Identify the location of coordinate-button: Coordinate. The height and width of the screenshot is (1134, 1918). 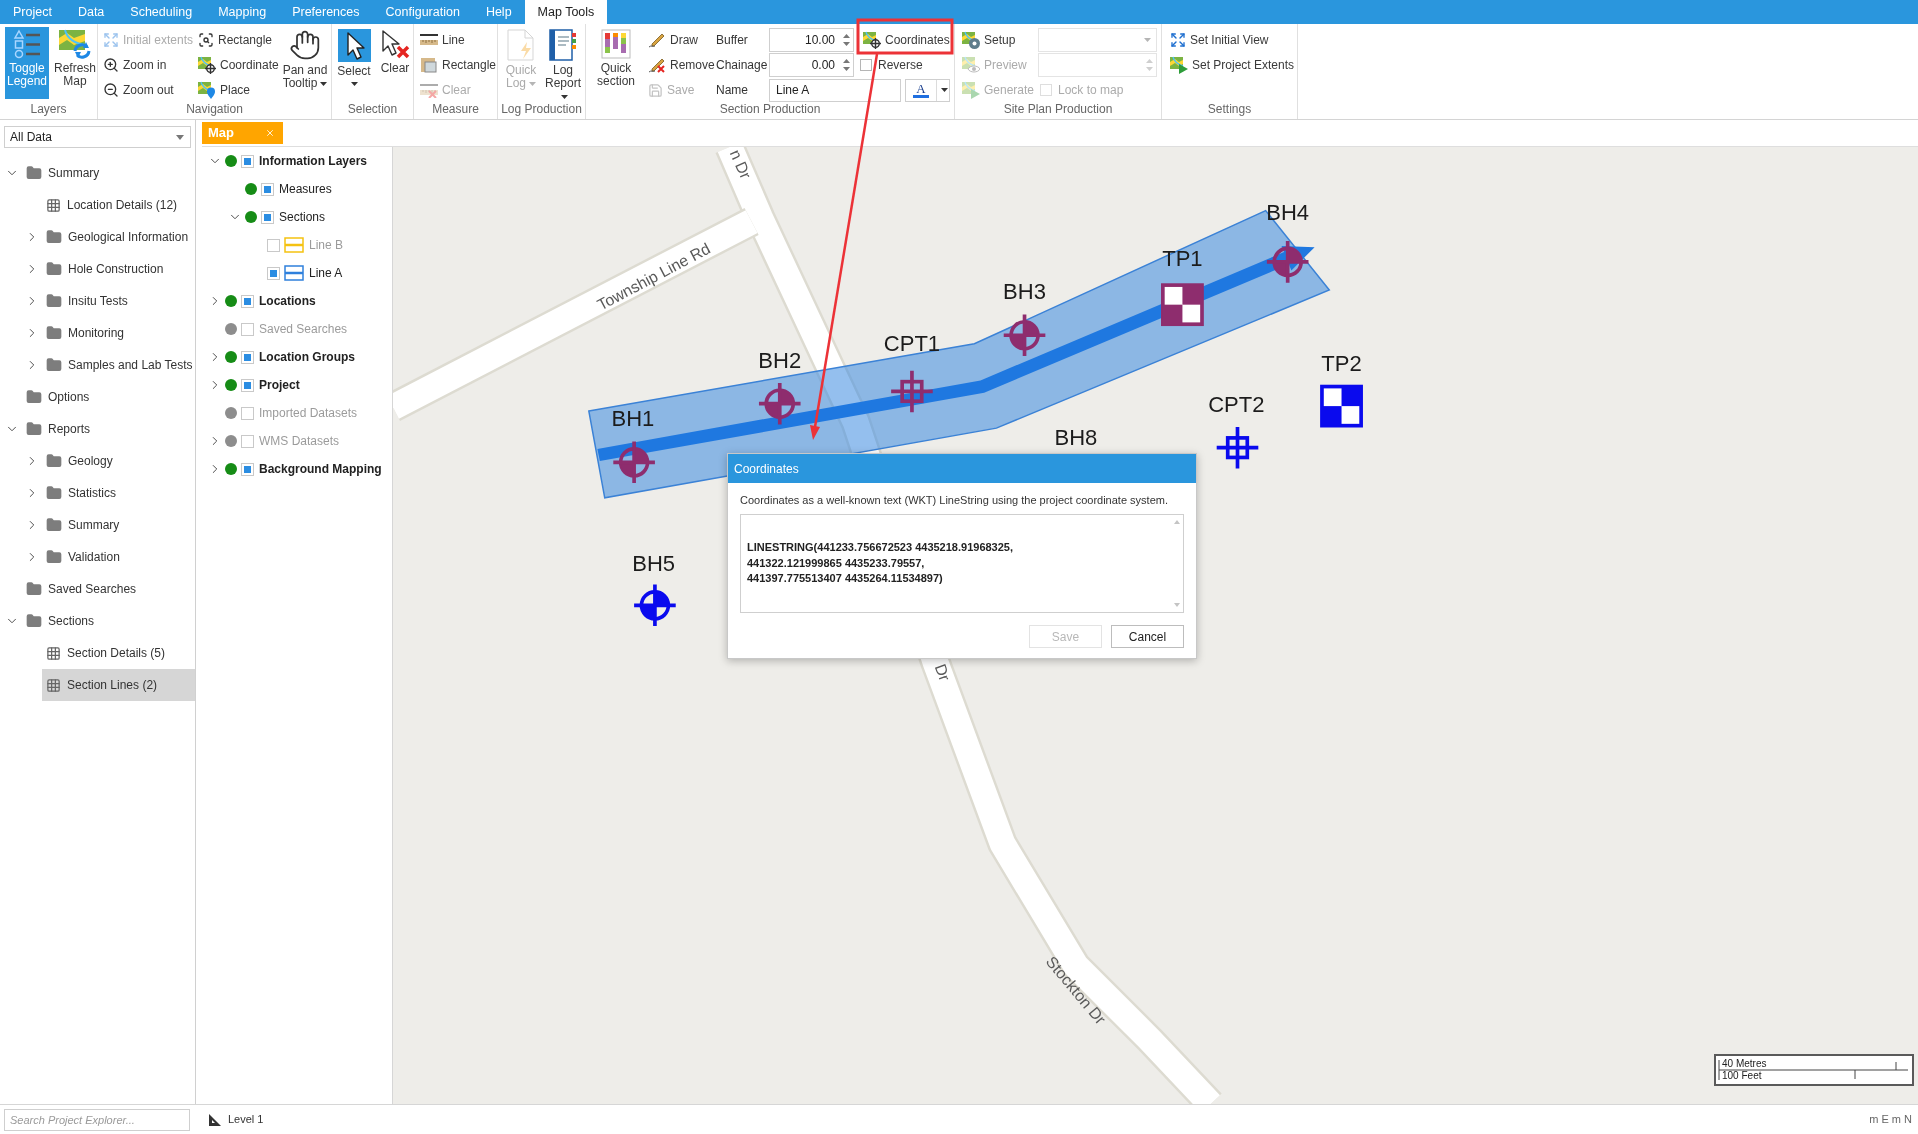
(238, 65).